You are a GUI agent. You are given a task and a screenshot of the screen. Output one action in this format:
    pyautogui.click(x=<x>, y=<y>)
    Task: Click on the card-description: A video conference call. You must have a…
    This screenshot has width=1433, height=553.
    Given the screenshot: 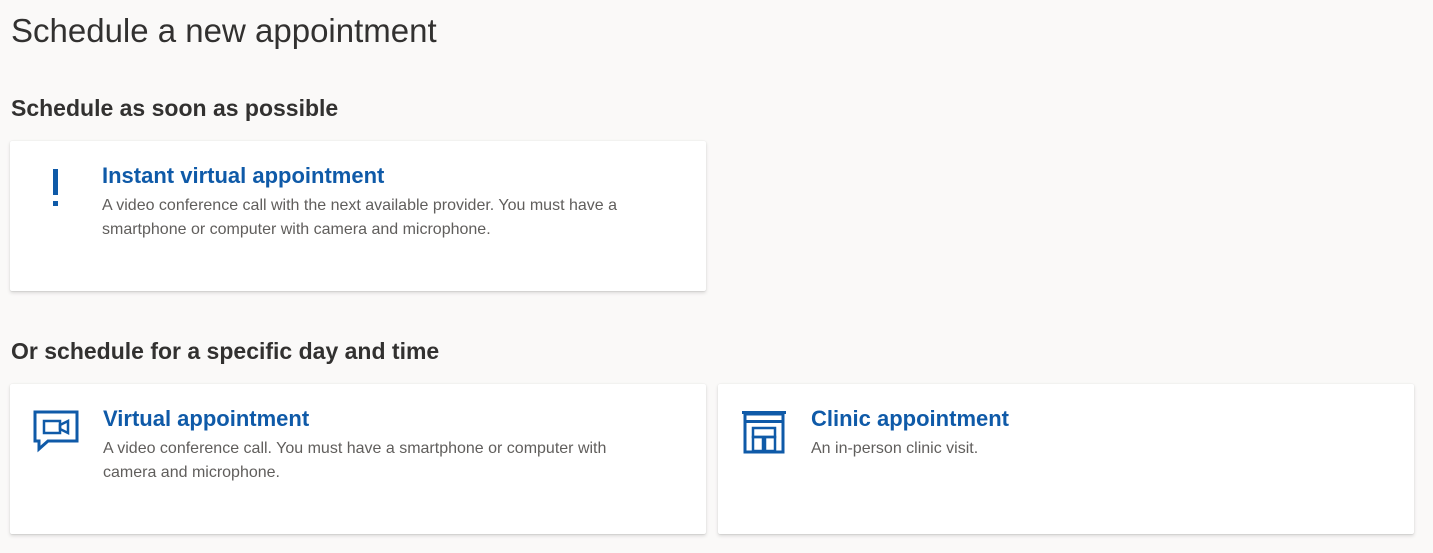 What is the action you would take?
    pyautogui.click(x=355, y=460)
    